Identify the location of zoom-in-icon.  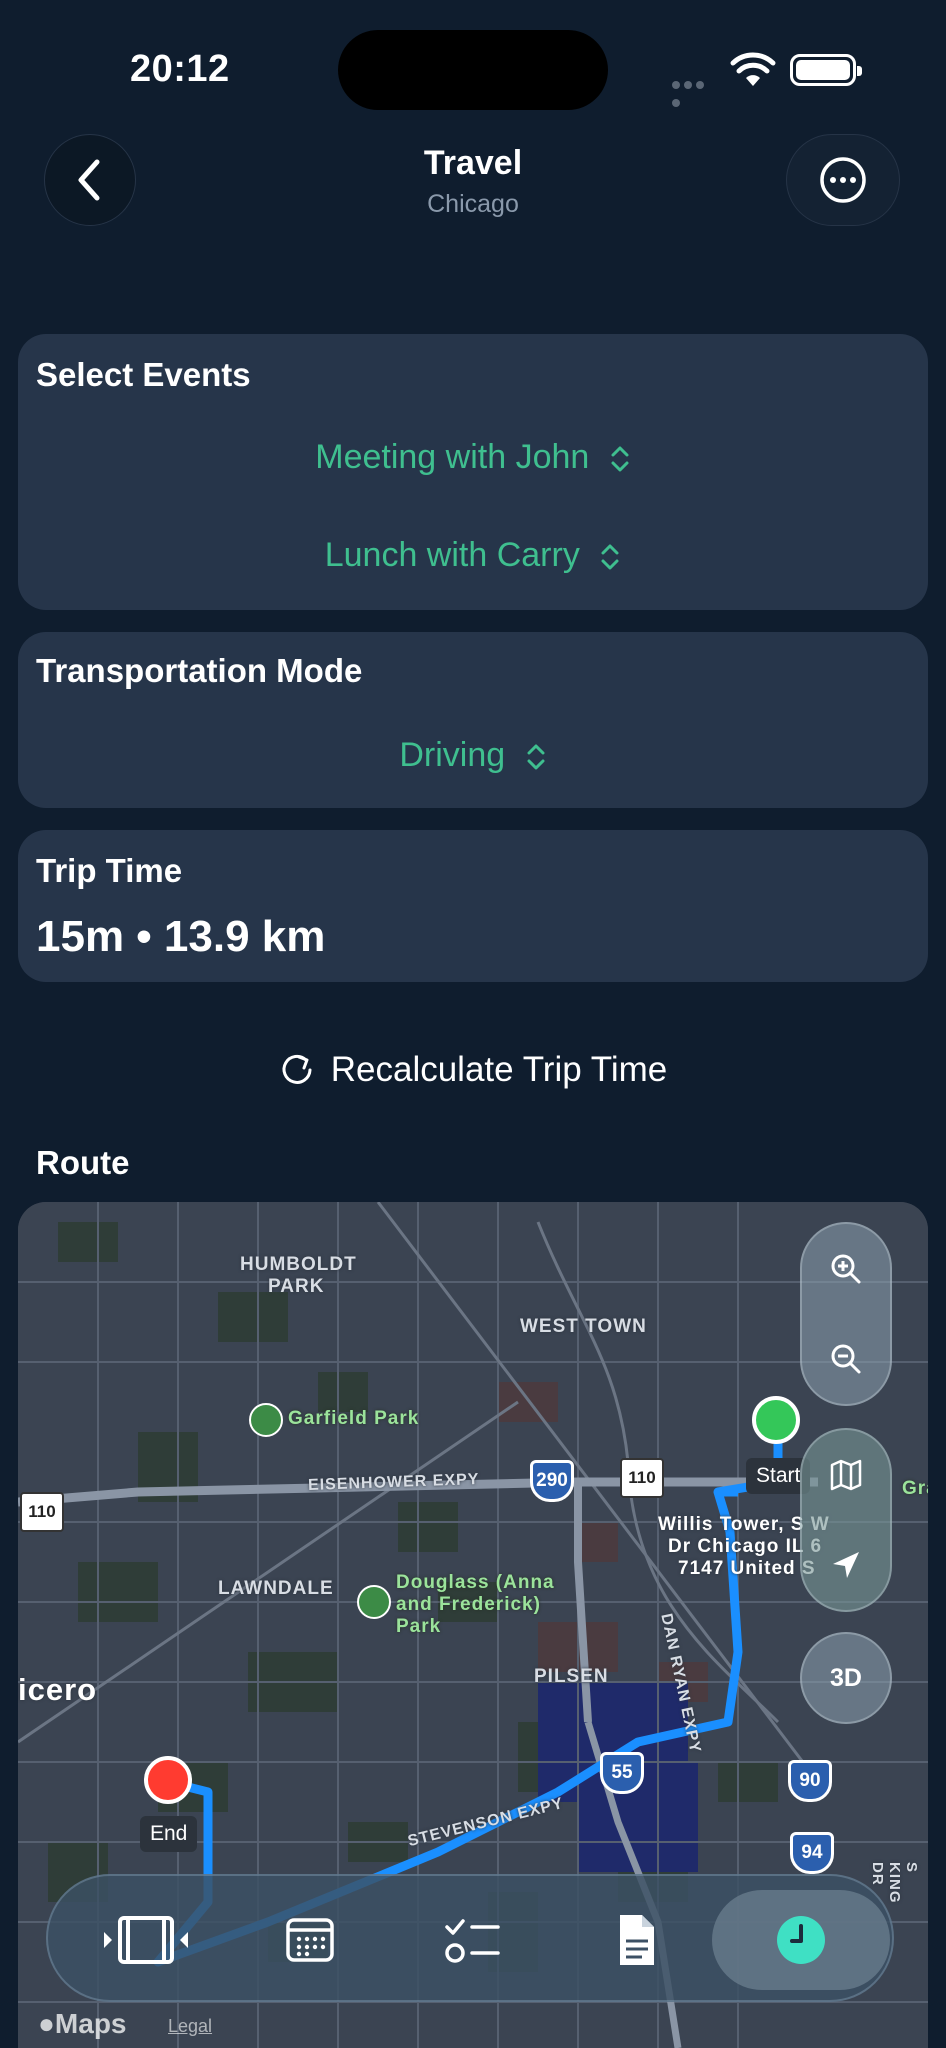
(846, 1269).